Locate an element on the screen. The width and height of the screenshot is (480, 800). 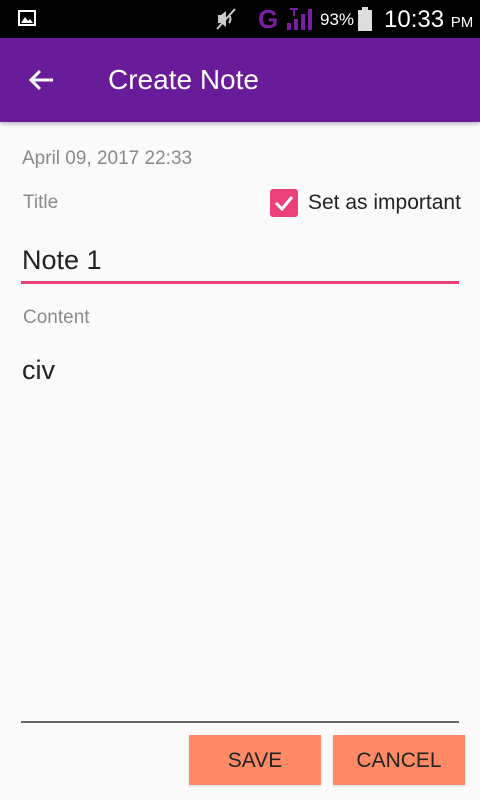
clock: 10:33 PM is located at coordinates (428, 20).